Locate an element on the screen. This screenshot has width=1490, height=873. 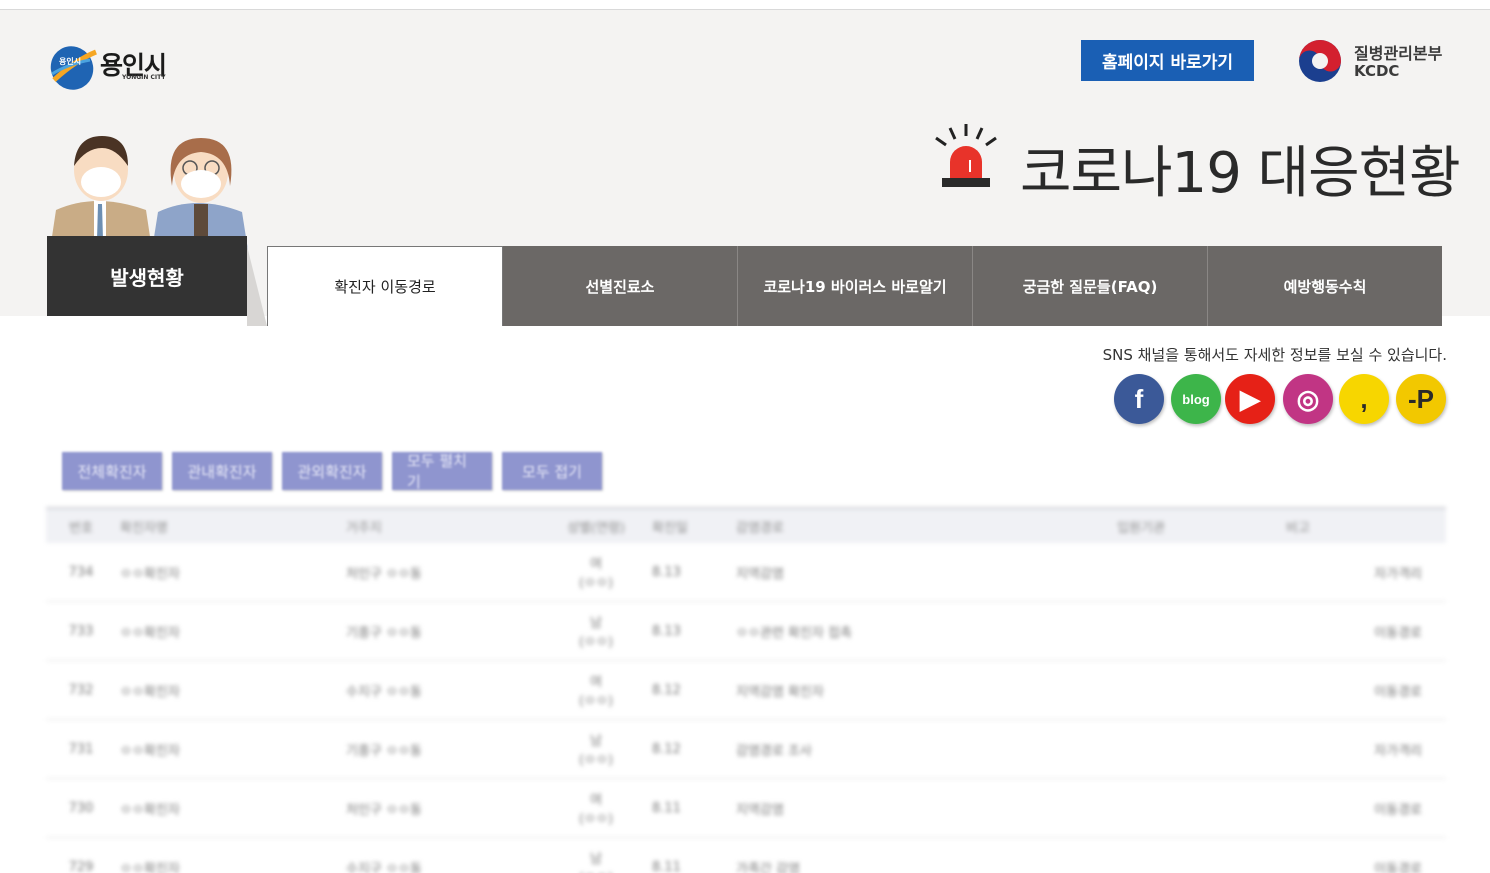
filter-button-row: 전체확진자 관내확진자 관외확진자 모두 펼치기 모두 접기 is located at coordinates (332, 471).